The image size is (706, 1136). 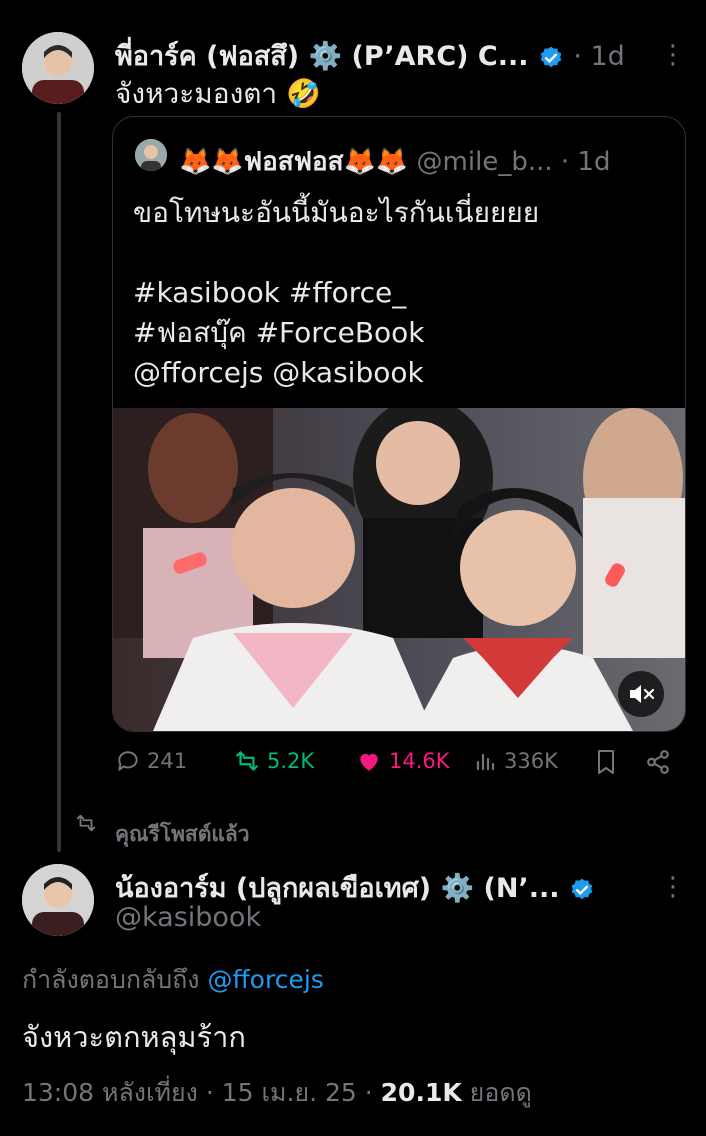 What do you see at coordinates (167, 761) in the screenshot?
I see `reply-count: 241` at bounding box center [167, 761].